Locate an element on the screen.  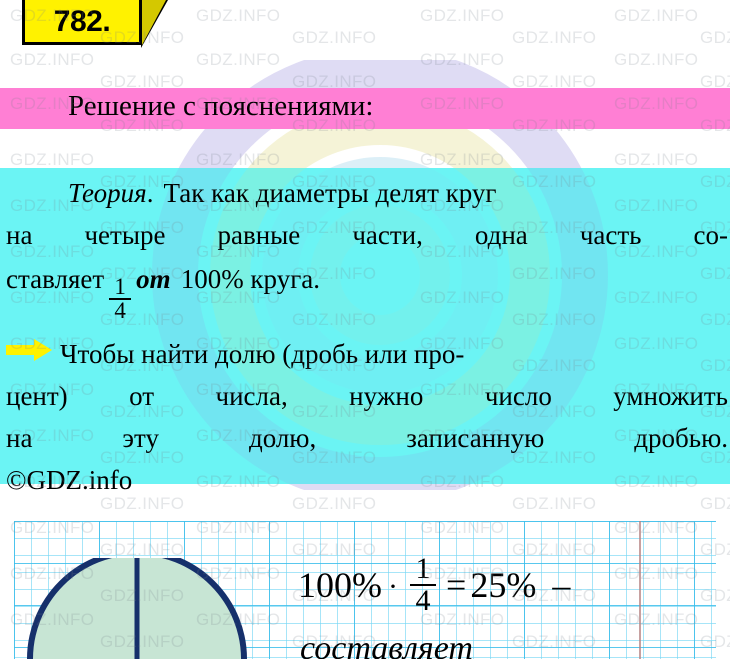
theory-line-1-text: Так как диаметры делят круг is located at coordinates (330, 193).